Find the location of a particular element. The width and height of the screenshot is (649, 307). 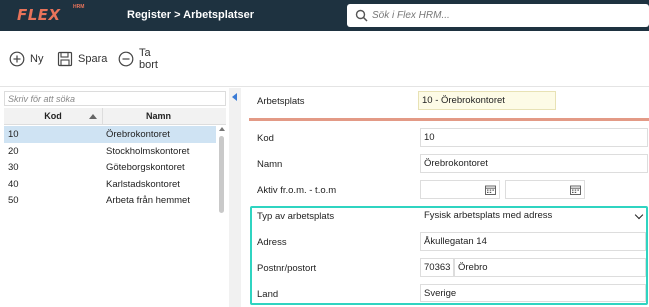

row-kod: 20 is located at coordinates (13, 151).